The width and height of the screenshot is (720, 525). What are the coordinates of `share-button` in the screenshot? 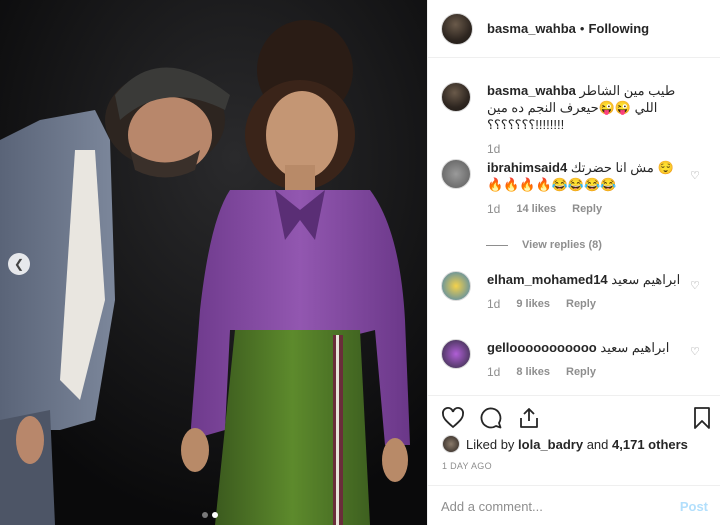 It's located at (529, 418).